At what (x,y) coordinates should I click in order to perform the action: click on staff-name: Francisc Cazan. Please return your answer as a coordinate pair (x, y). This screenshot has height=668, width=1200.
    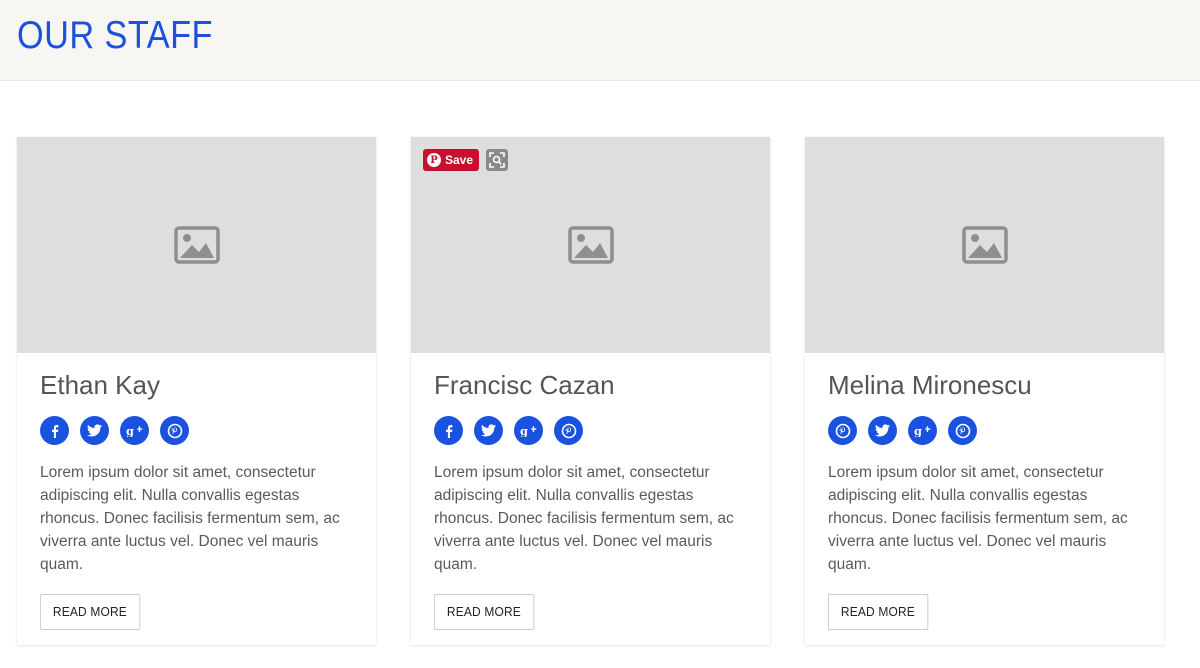
    Looking at the image, I should click on (524, 385).